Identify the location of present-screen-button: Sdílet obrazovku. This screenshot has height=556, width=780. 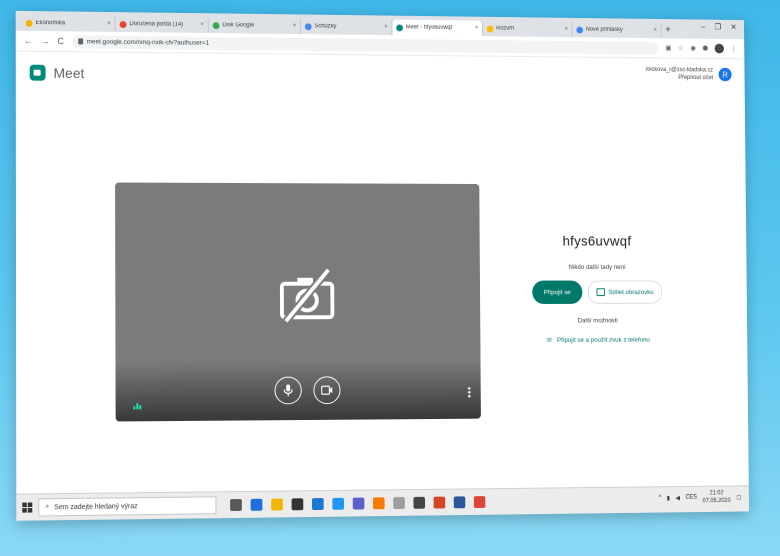
(625, 292).